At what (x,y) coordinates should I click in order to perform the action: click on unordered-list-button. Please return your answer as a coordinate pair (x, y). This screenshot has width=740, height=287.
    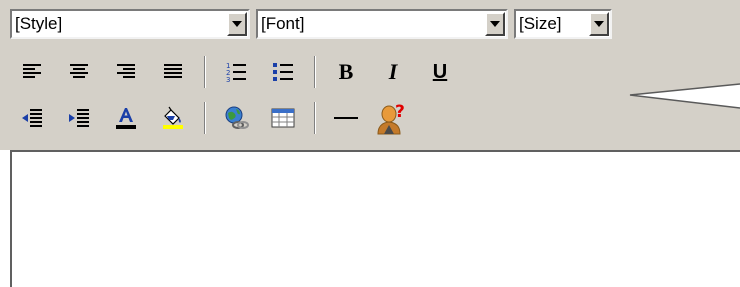
    Looking at the image, I should click on (283, 72).